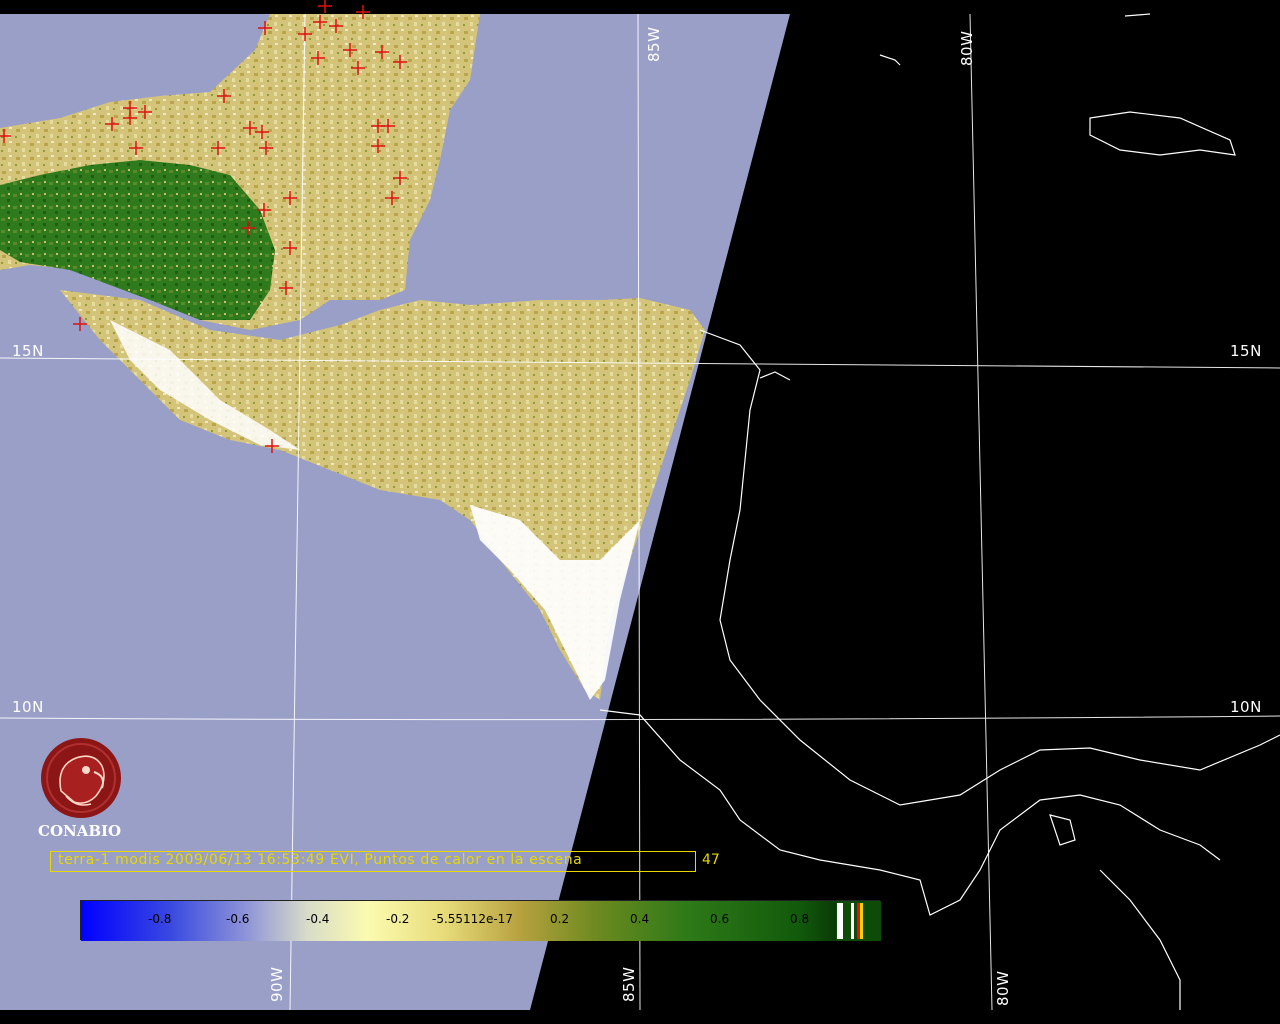 The height and width of the screenshot is (1024, 1280). What do you see at coordinates (800, 919) in the screenshot?
I see `colorbar-tick-label: 0.8` at bounding box center [800, 919].